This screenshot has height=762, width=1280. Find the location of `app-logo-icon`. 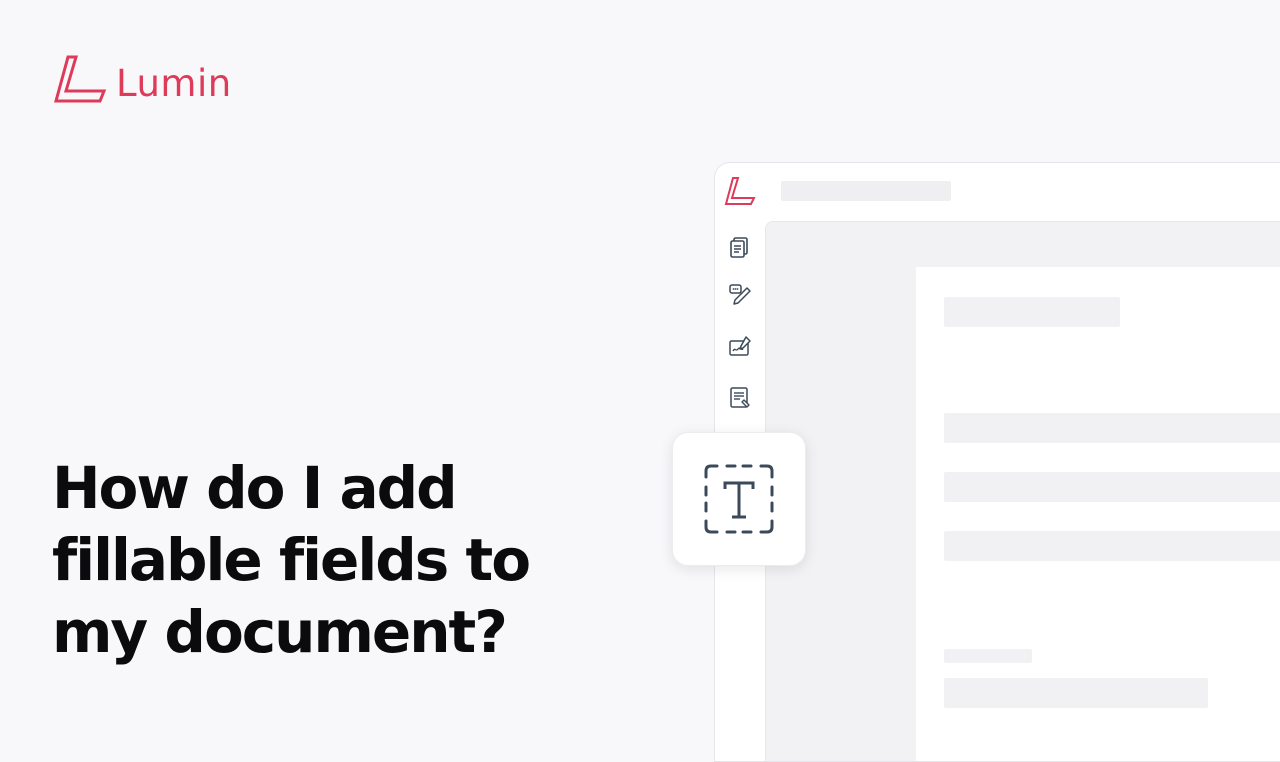

app-logo-icon is located at coordinates (740, 191).